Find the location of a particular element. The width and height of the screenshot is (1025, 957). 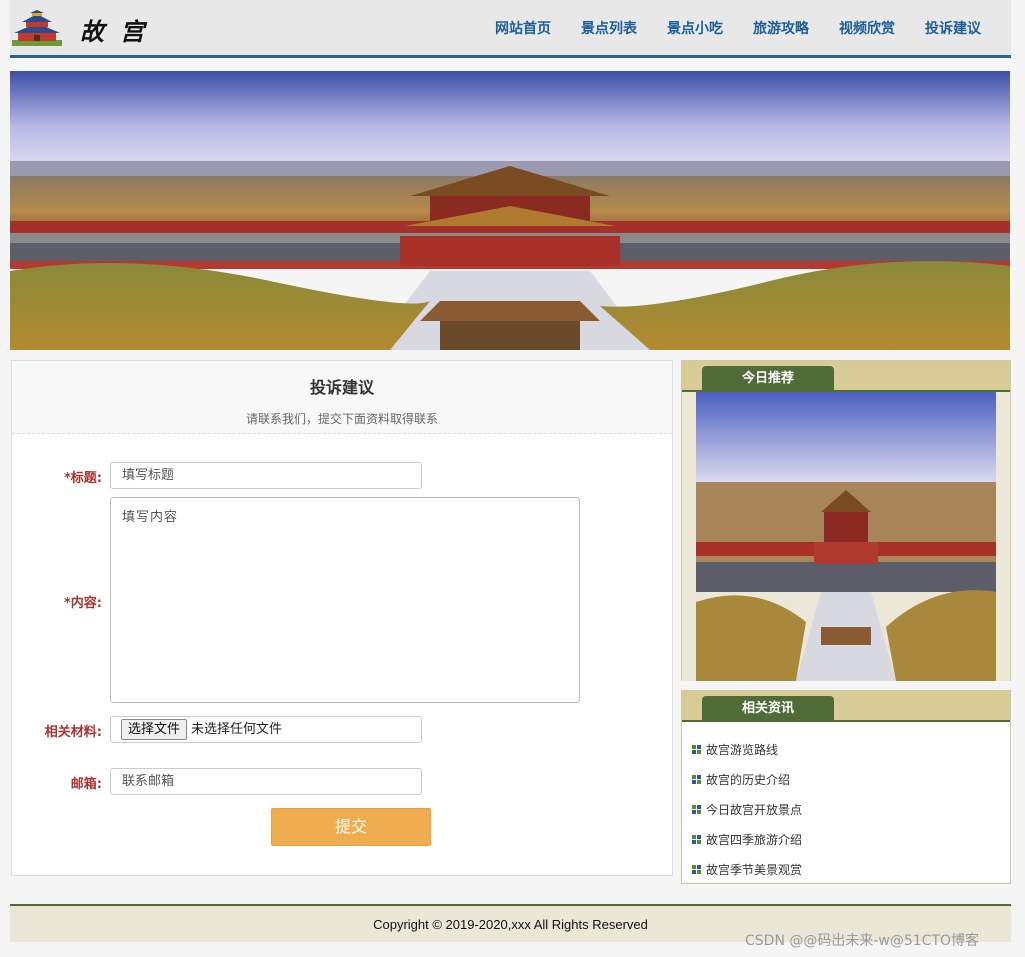

site-title: 故 宫 is located at coordinates (114, 31).